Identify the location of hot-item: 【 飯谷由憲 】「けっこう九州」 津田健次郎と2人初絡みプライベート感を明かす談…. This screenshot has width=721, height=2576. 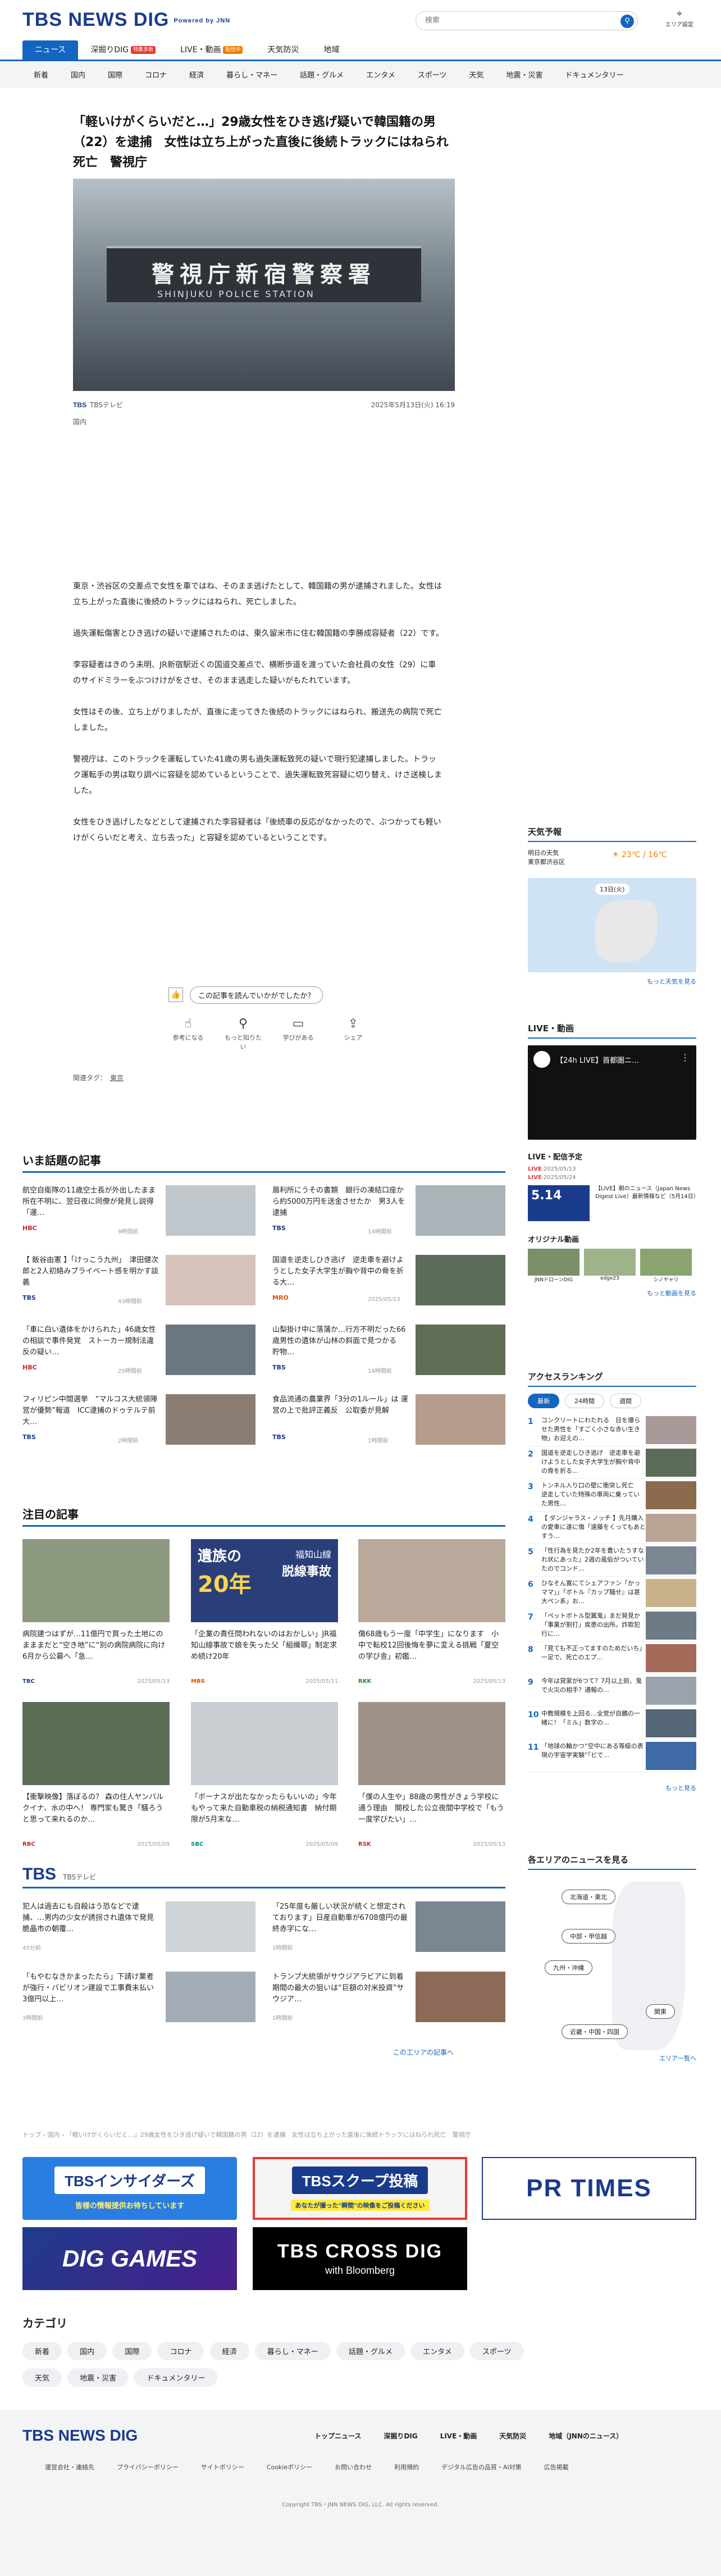
(138, 1281).